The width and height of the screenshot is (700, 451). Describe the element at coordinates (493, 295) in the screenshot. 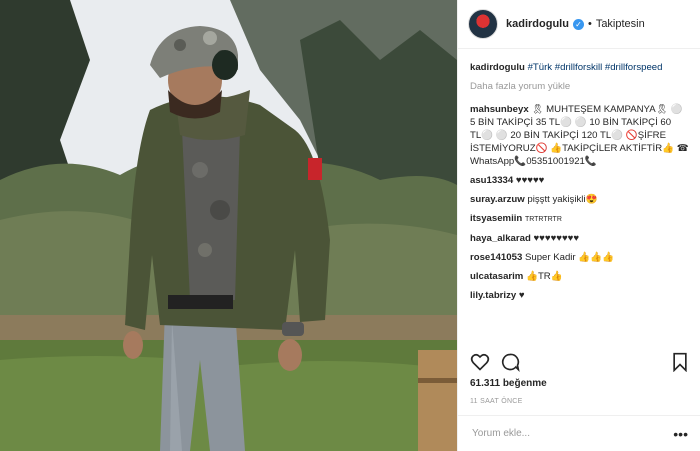

I see `comment-username: lily.tabrizy` at that location.